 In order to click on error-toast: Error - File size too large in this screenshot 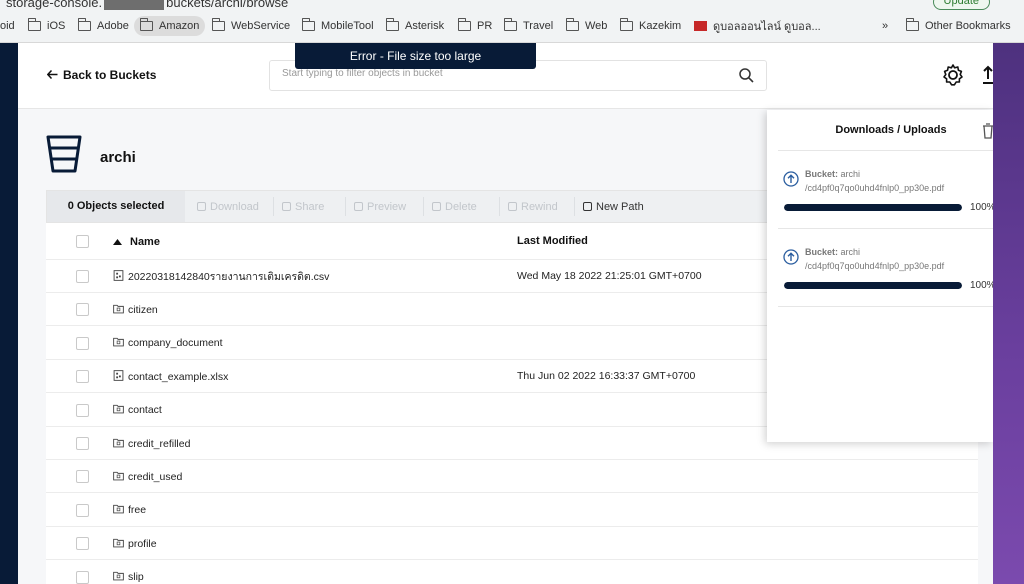, I will do `click(415, 56)`.